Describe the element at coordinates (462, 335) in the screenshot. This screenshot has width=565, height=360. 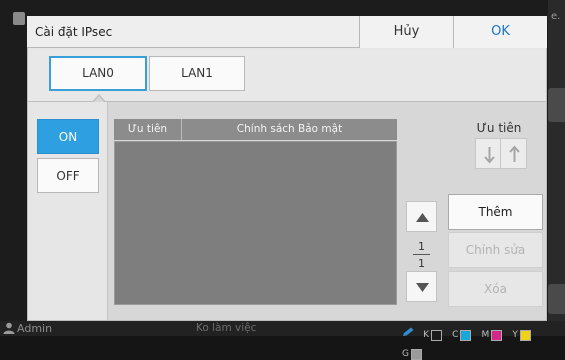
I see `ink-c: C` at that location.